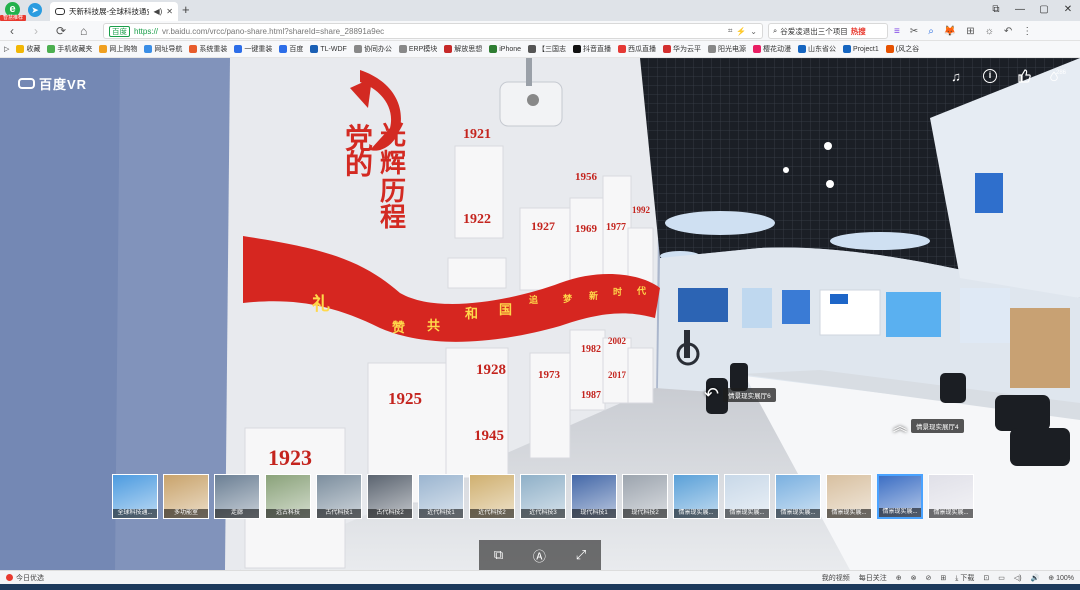 This screenshot has width=1080, height=590. I want to click on bookmark-favicon-icon, so click(493, 49).